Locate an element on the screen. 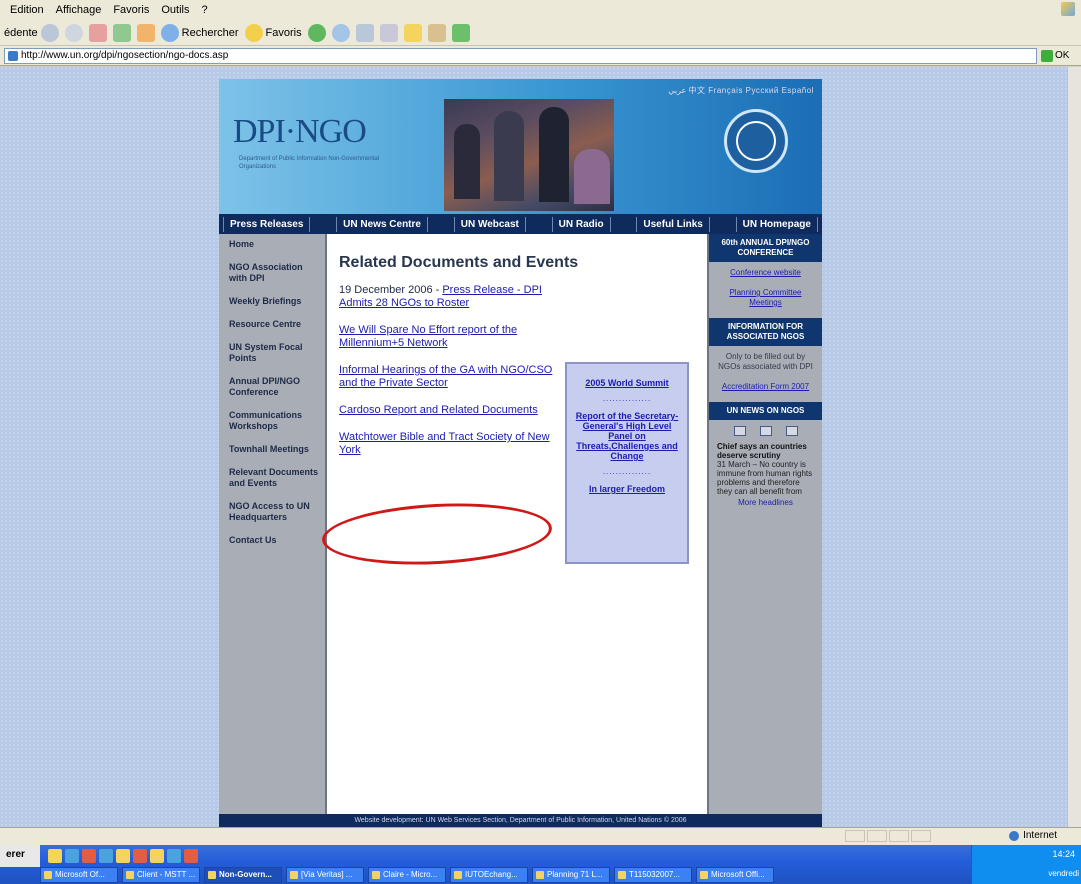  dpi-ngo-logo: DPI·NGO is located at coordinates (300, 131).